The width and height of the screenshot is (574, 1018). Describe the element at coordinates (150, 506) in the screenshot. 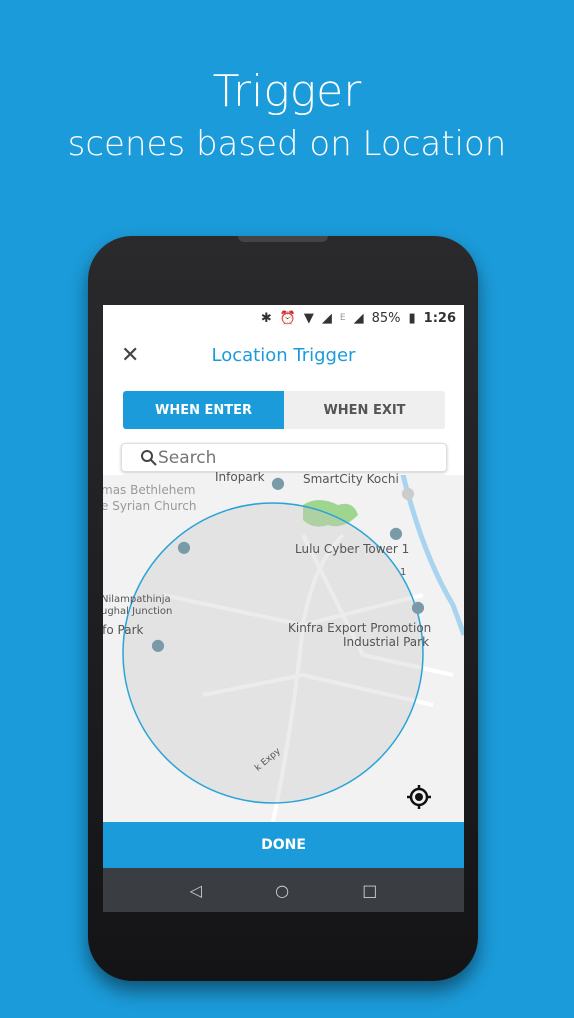

I see `map-label: e Syrian Church` at that location.